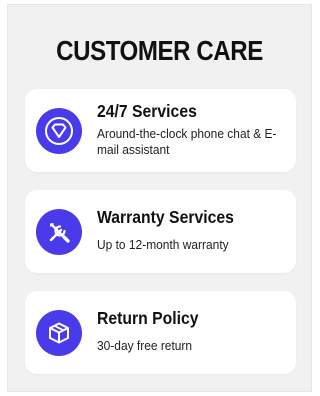 The width and height of the screenshot is (320, 396). What do you see at coordinates (163, 244) in the screenshot?
I see `card-description: Up to 12-month warranty` at bounding box center [163, 244].